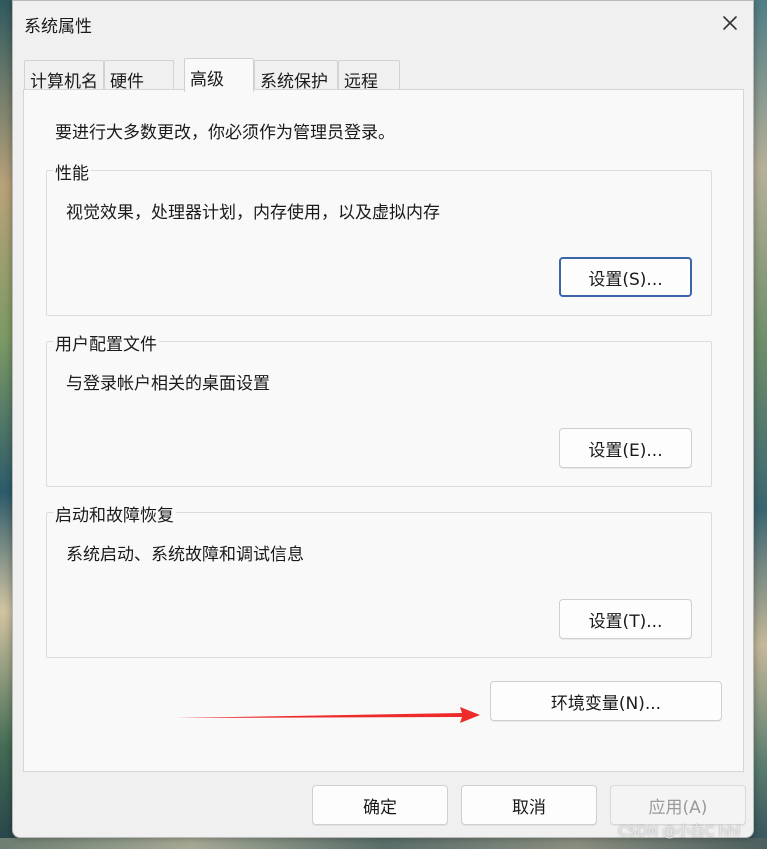 This screenshot has width=767, height=849. I want to click on tab-hardware: 硬件, so click(139, 76).